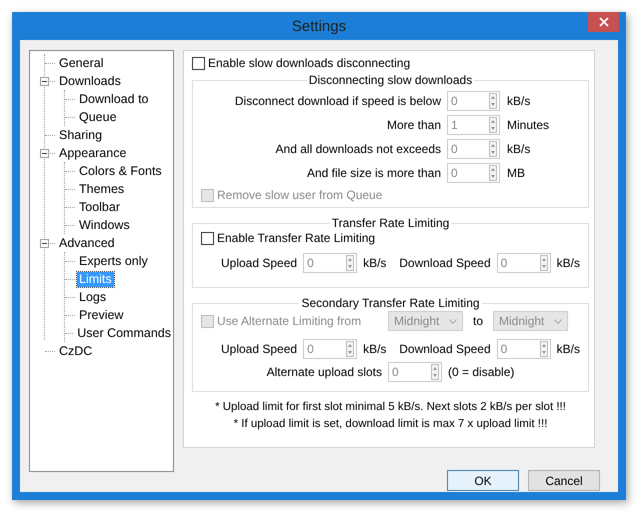 The width and height of the screenshot is (639, 517). Describe the element at coordinates (516, 173) in the screenshot. I see `unit-label: MB` at that location.